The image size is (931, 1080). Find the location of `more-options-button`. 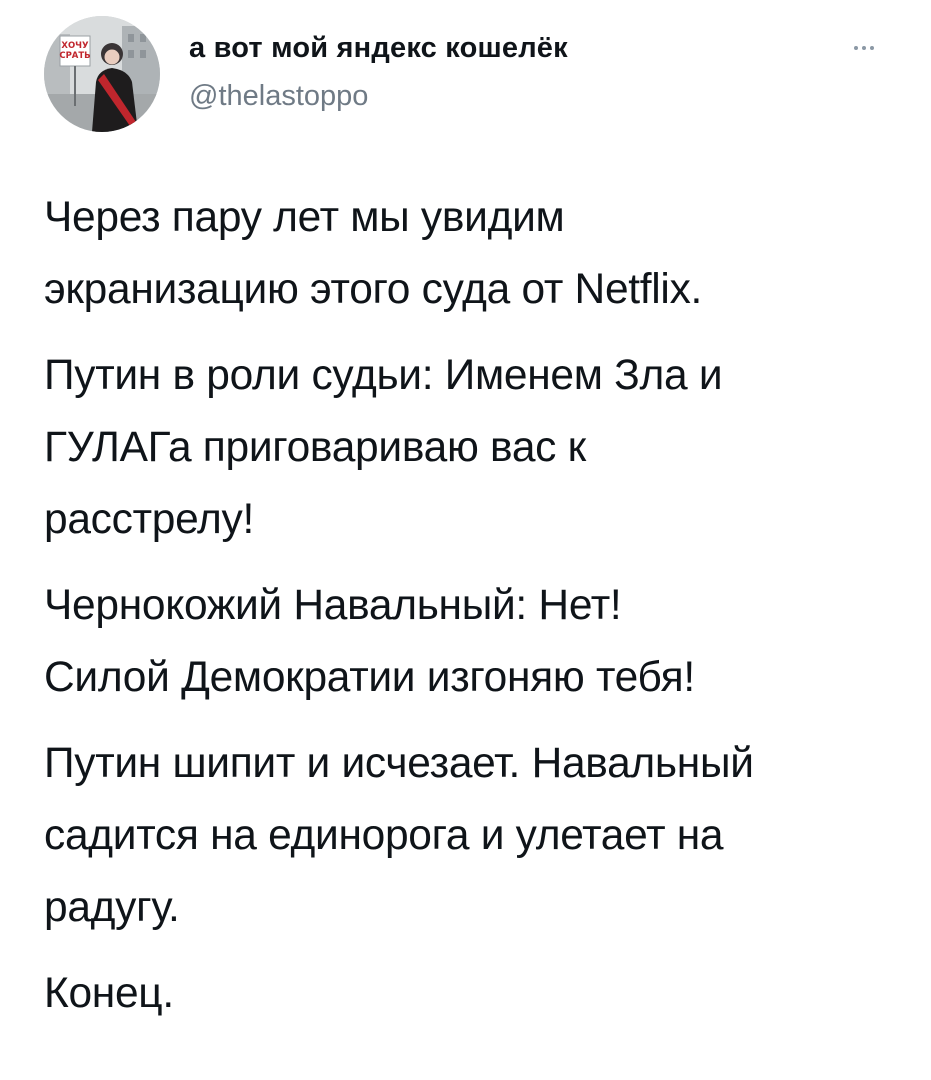

more-options-button is located at coordinates (864, 48).